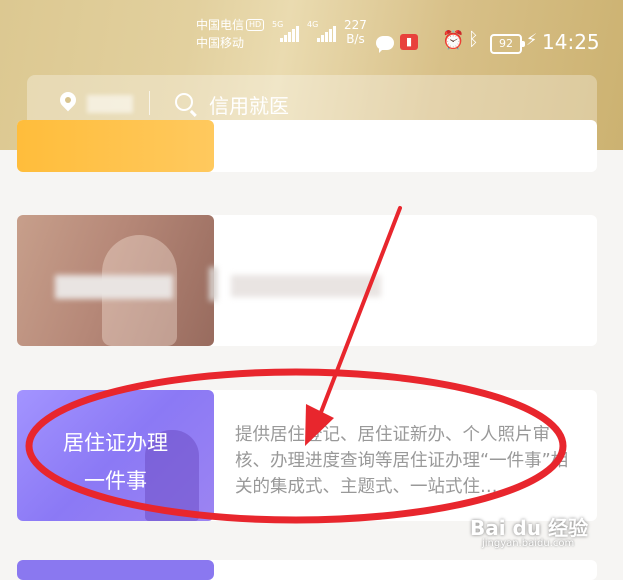 The height and width of the screenshot is (580, 623). What do you see at coordinates (529, 528) in the screenshot?
I see `watermark-logo: Bai du 经验` at bounding box center [529, 528].